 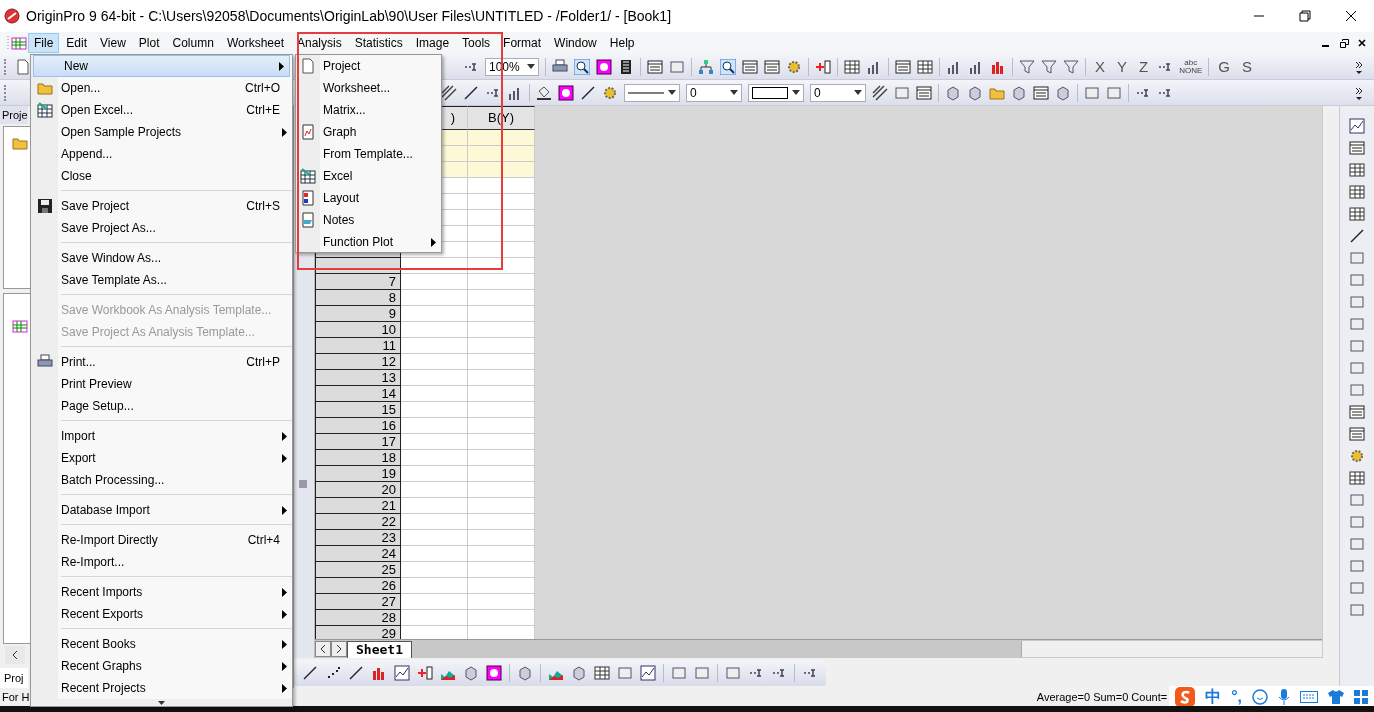 What do you see at coordinates (379, 649) in the screenshot?
I see `sheet-tab: Sheet1` at bounding box center [379, 649].